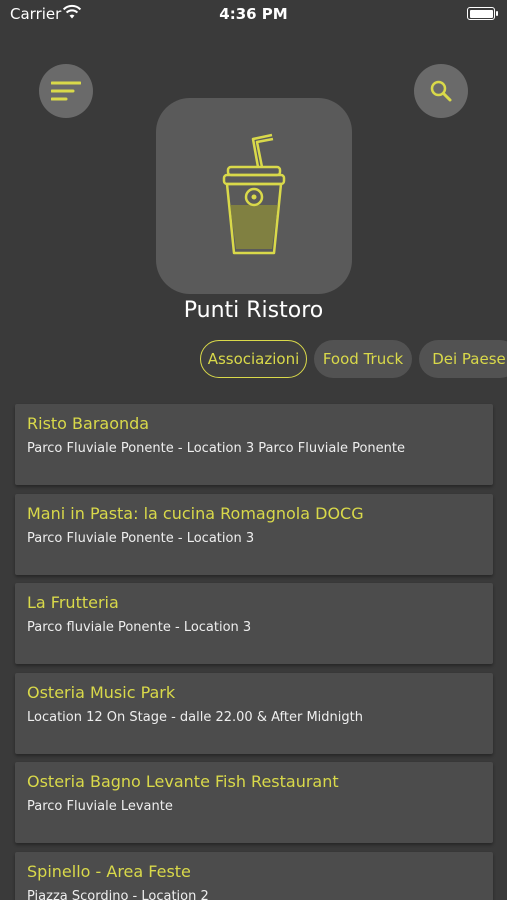 This screenshot has height=900, width=507. I want to click on status-bar: Carrier 4:36 PM, so click(253, 14).